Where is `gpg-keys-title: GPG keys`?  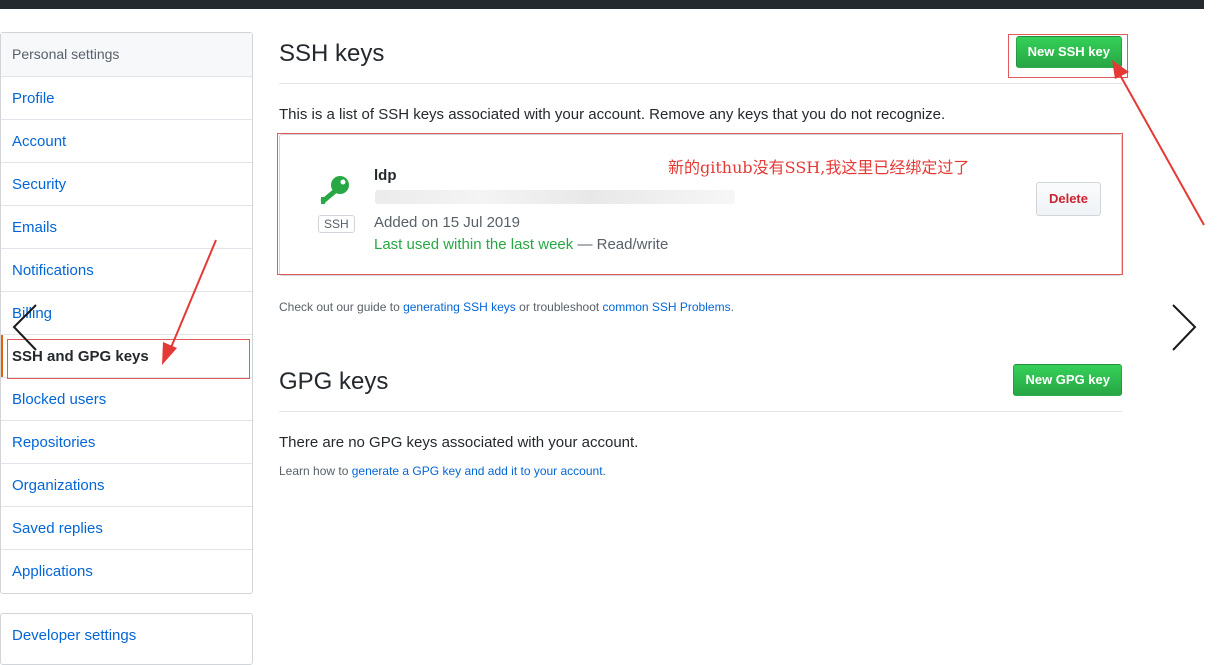
gpg-keys-title: GPG keys is located at coordinates (334, 381).